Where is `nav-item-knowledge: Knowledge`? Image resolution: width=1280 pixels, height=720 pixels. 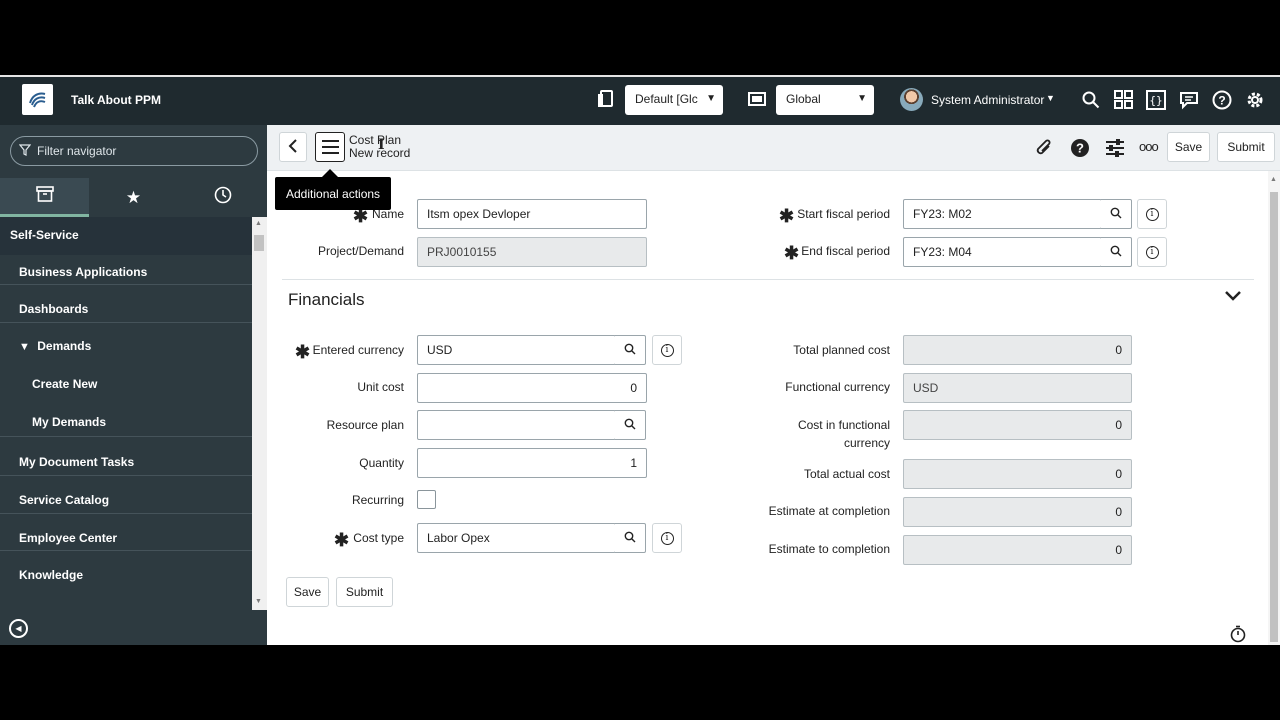 nav-item-knowledge: Knowledge is located at coordinates (126, 575).